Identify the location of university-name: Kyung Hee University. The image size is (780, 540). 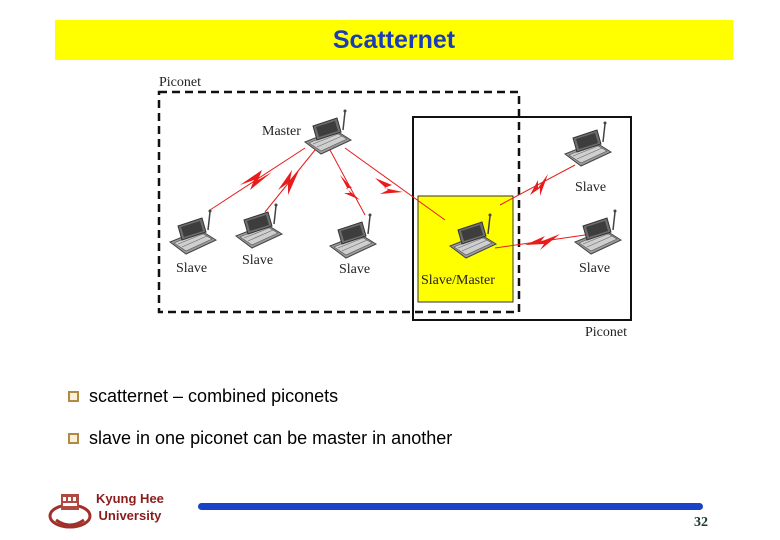
(130, 507).